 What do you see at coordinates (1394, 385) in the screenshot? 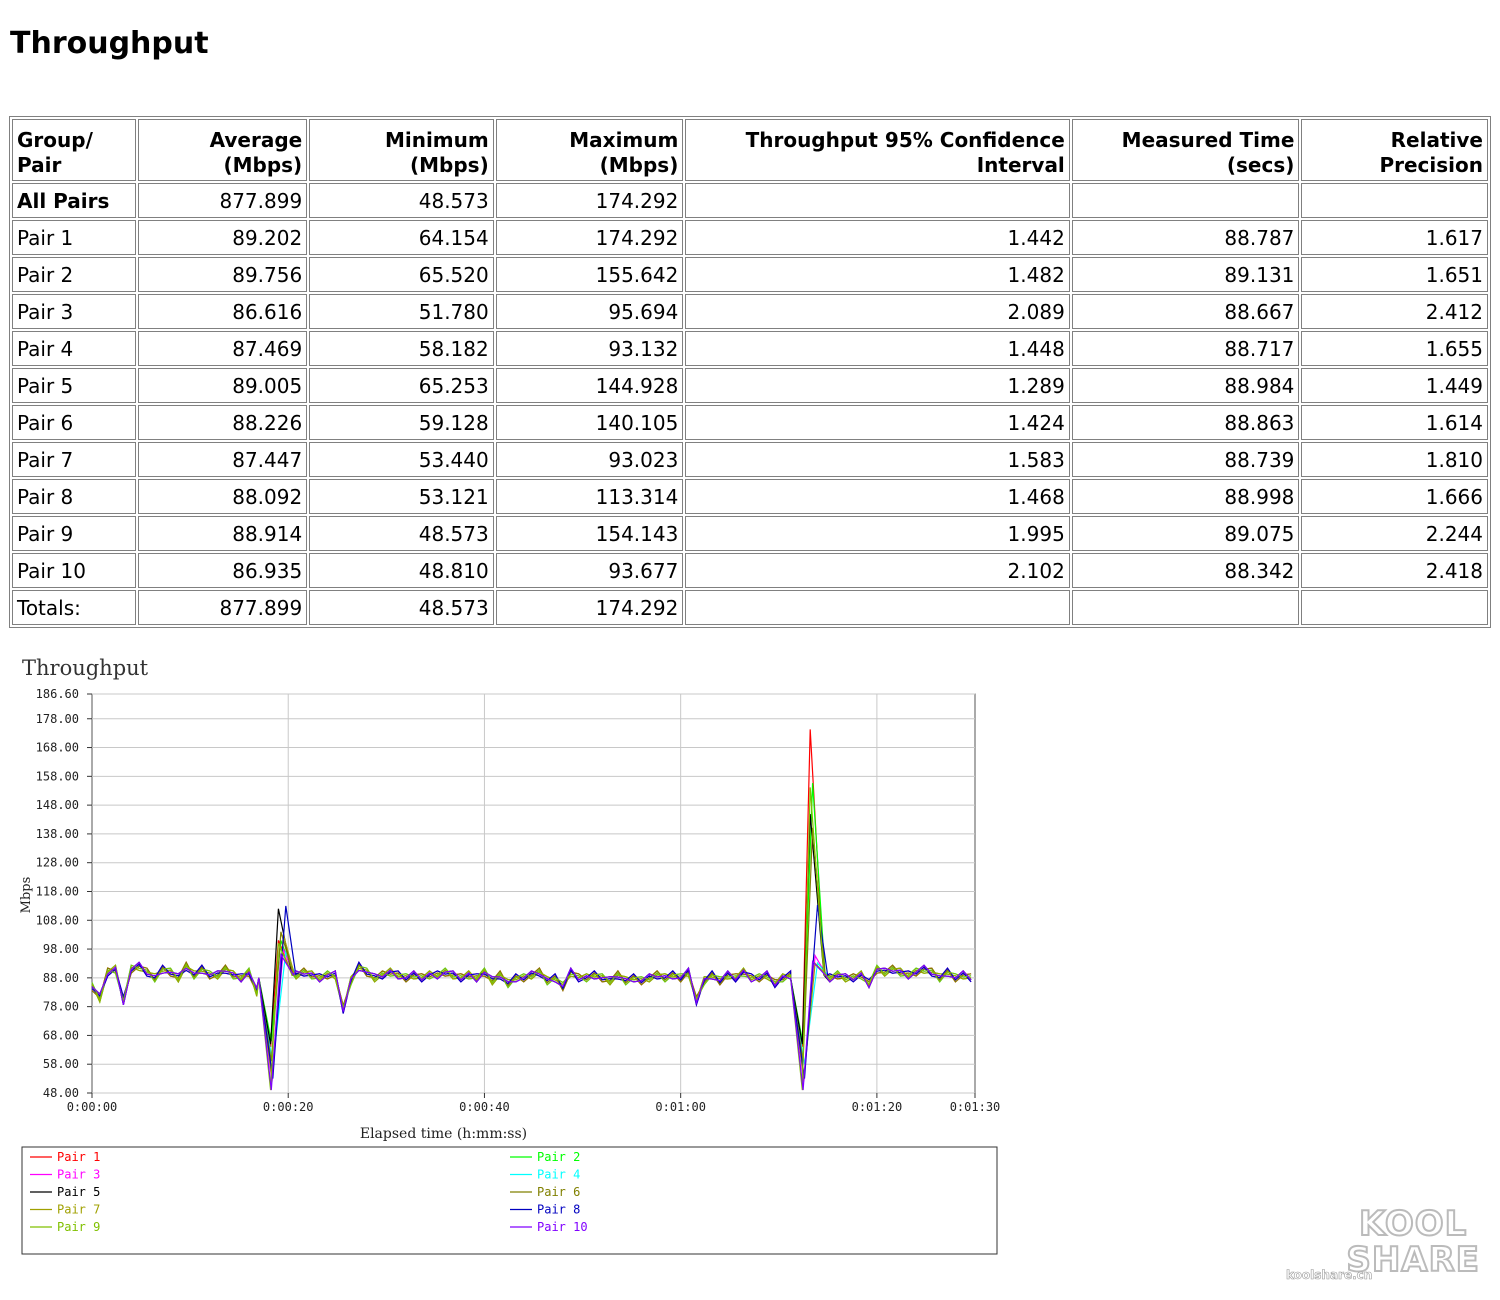
I see `table-cell: 1.449` at bounding box center [1394, 385].